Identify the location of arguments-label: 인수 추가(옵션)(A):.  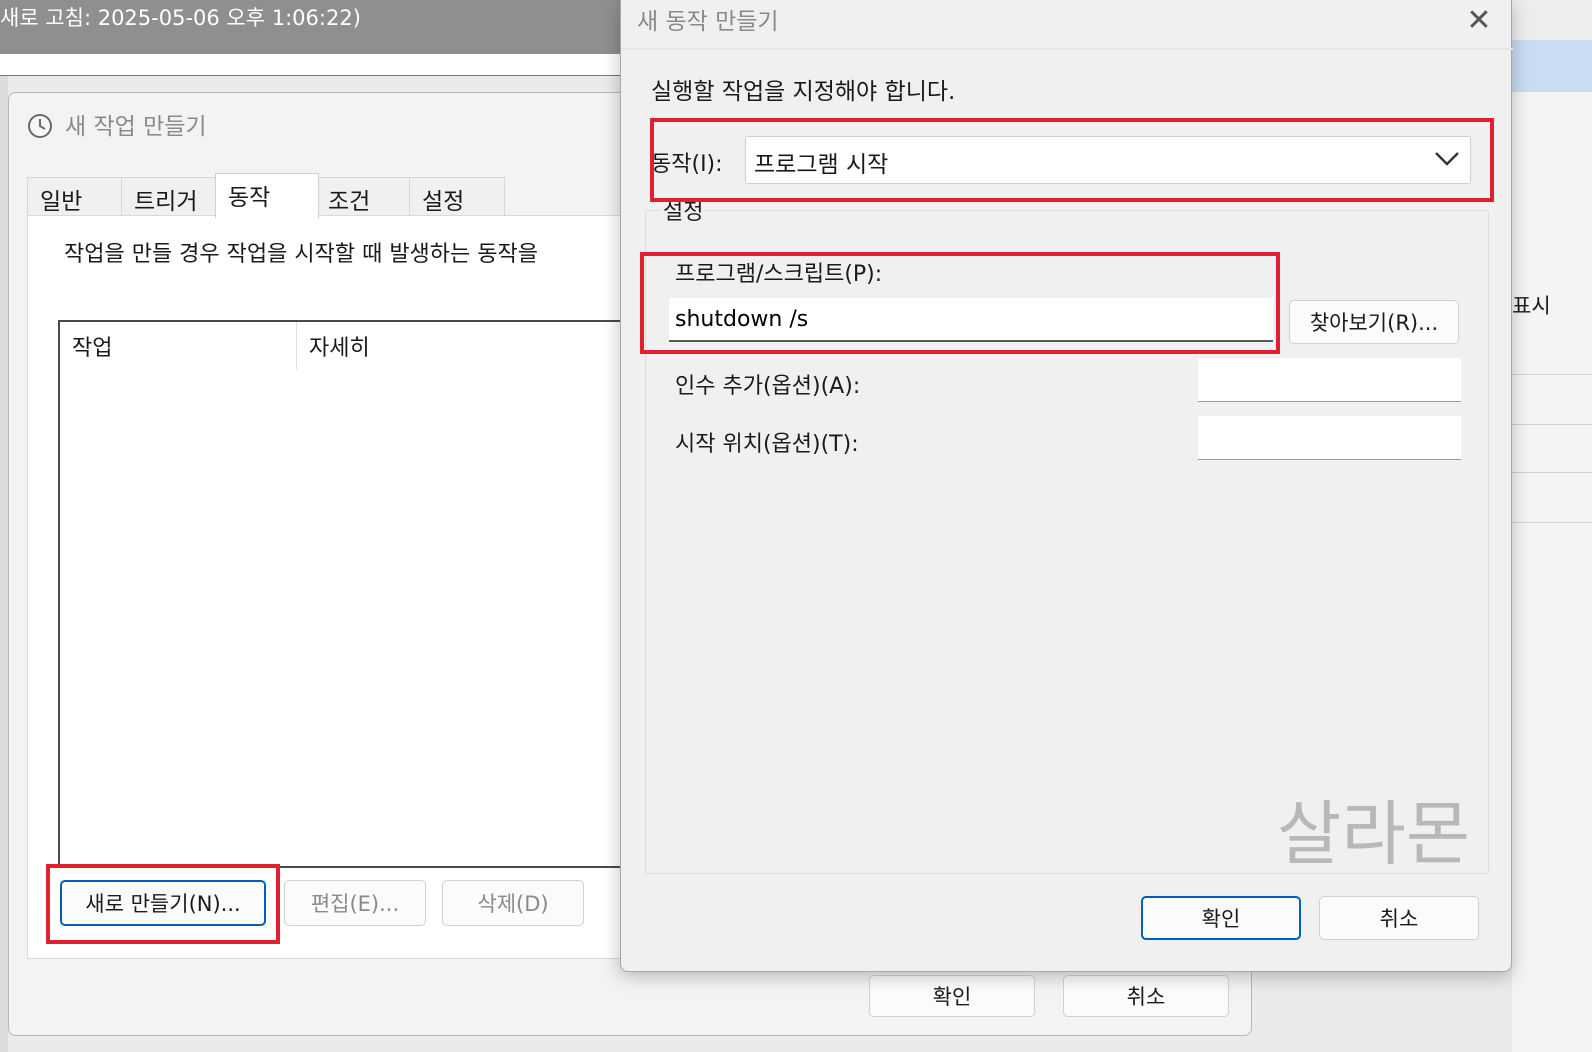
(768, 386).